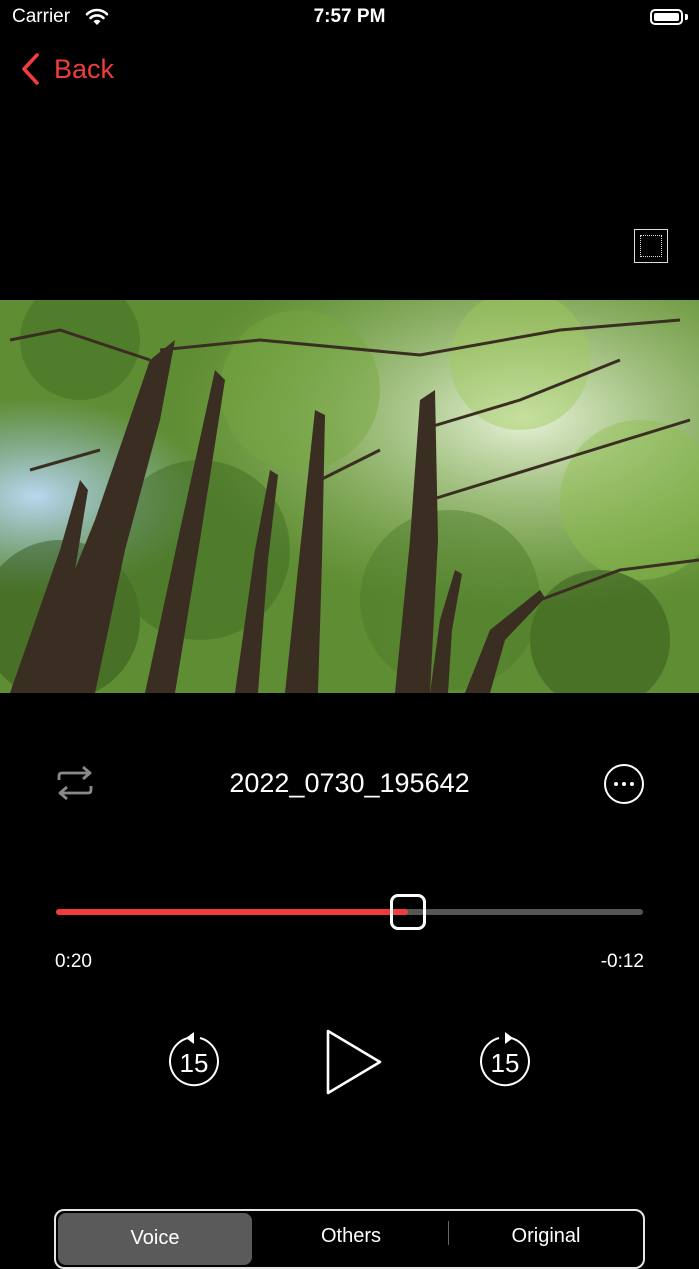 The height and width of the screenshot is (1269, 699). Describe the element at coordinates (84, 68) in the screenshot. I see `back-label: Back` at that location.